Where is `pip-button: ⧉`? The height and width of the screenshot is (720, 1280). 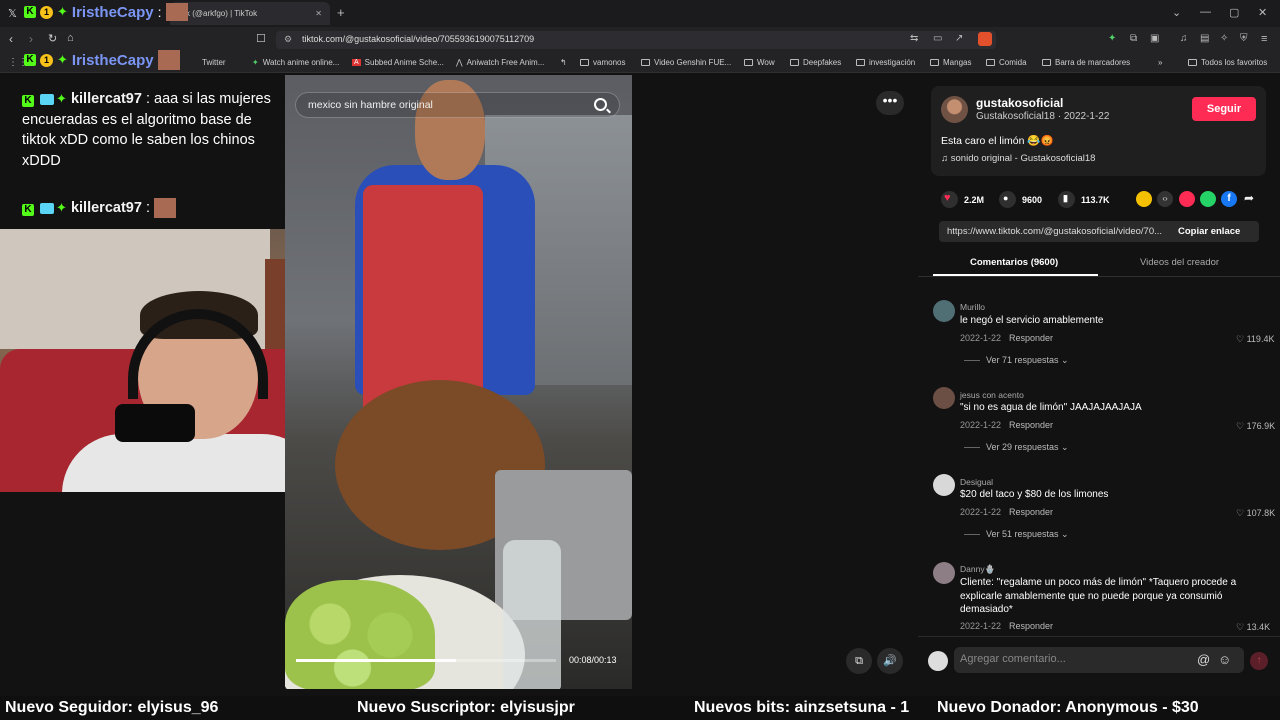
pip-button: ⧉ is located at coordinates (859, 661).